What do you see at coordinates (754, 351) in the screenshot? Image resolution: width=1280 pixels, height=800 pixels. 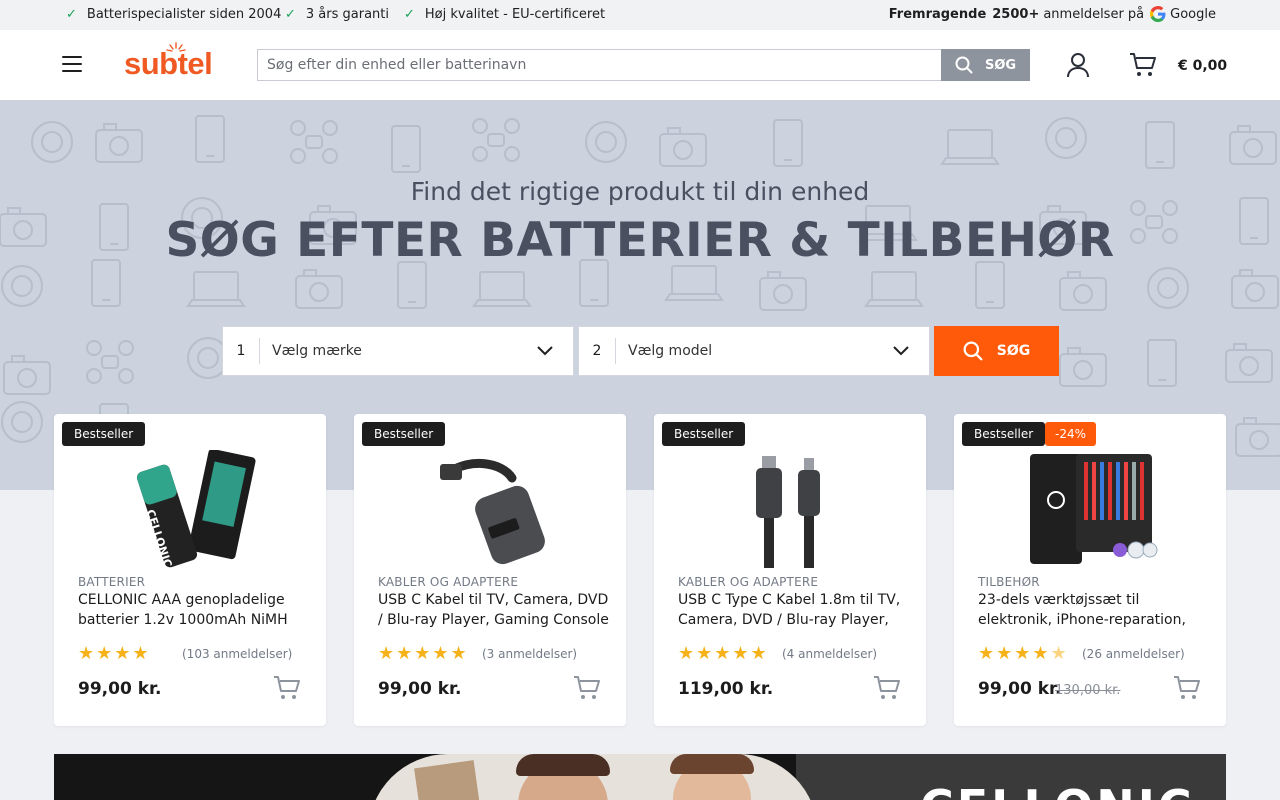 I see `model-select: 2 Vælg model` at bounding box center [754, 351].